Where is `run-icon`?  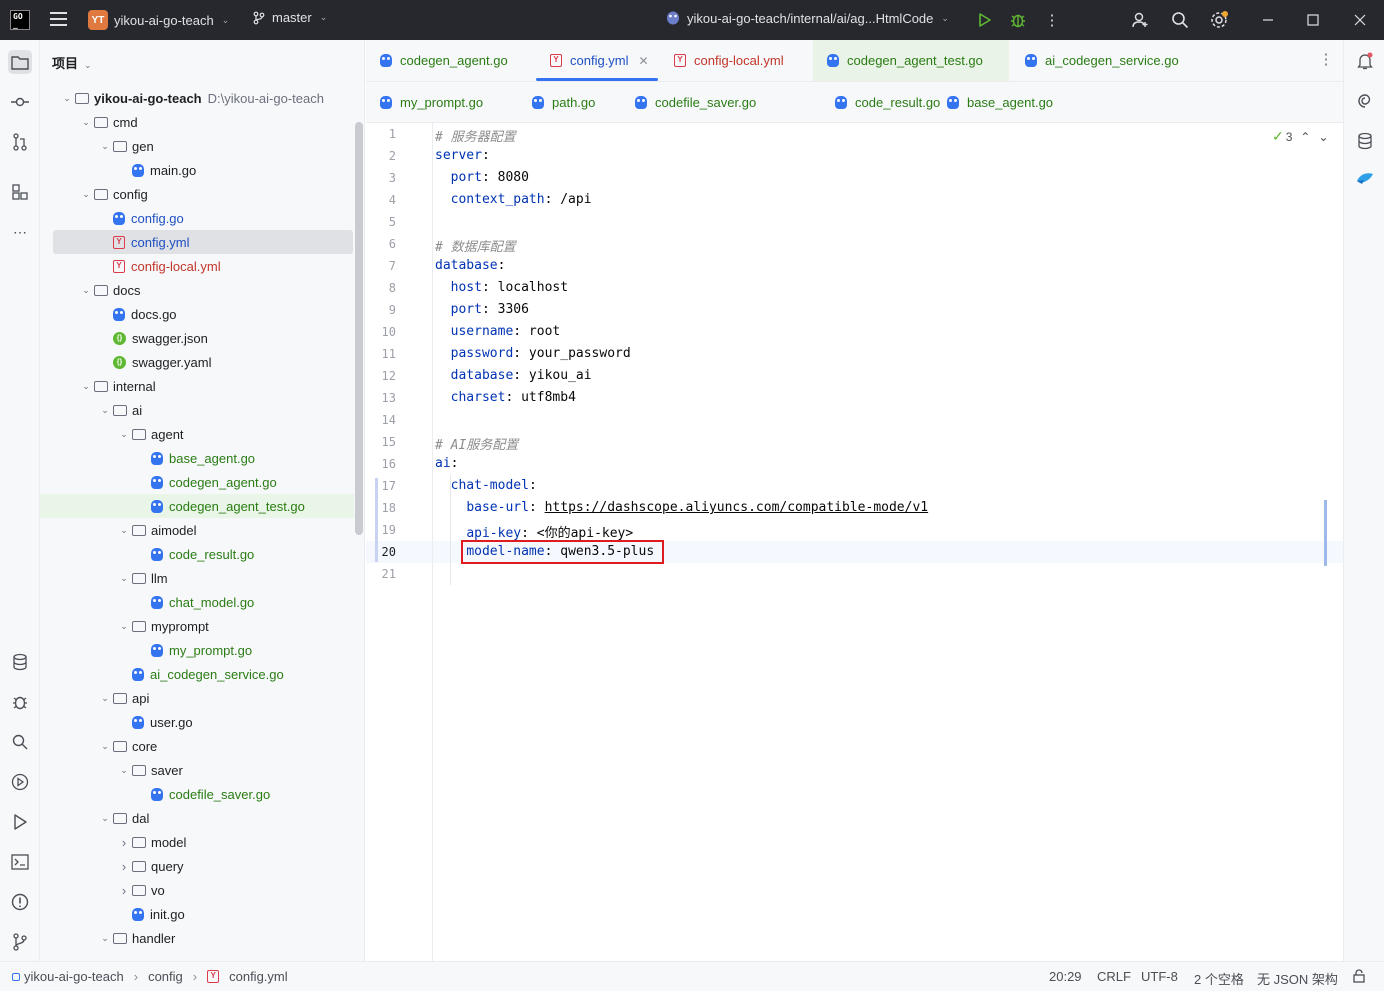
run-icon is located at coordinates (984, 20).